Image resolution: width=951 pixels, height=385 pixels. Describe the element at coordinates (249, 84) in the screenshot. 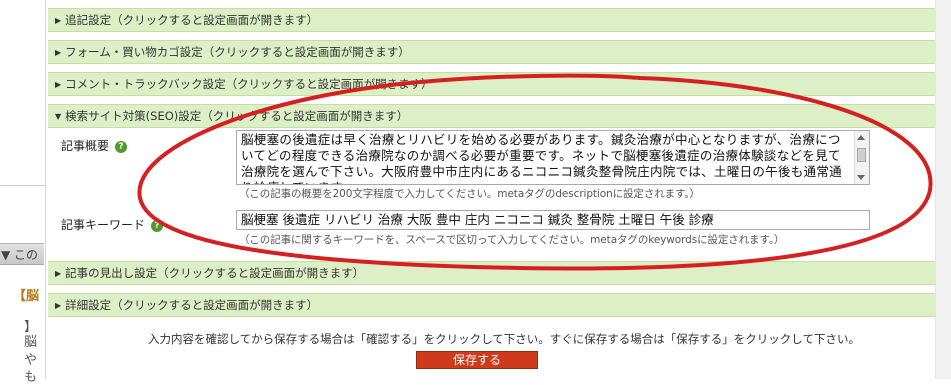

I see `section-label: コメント・トラックバック設定（クリックすると設定画面が開きます）` at that location.